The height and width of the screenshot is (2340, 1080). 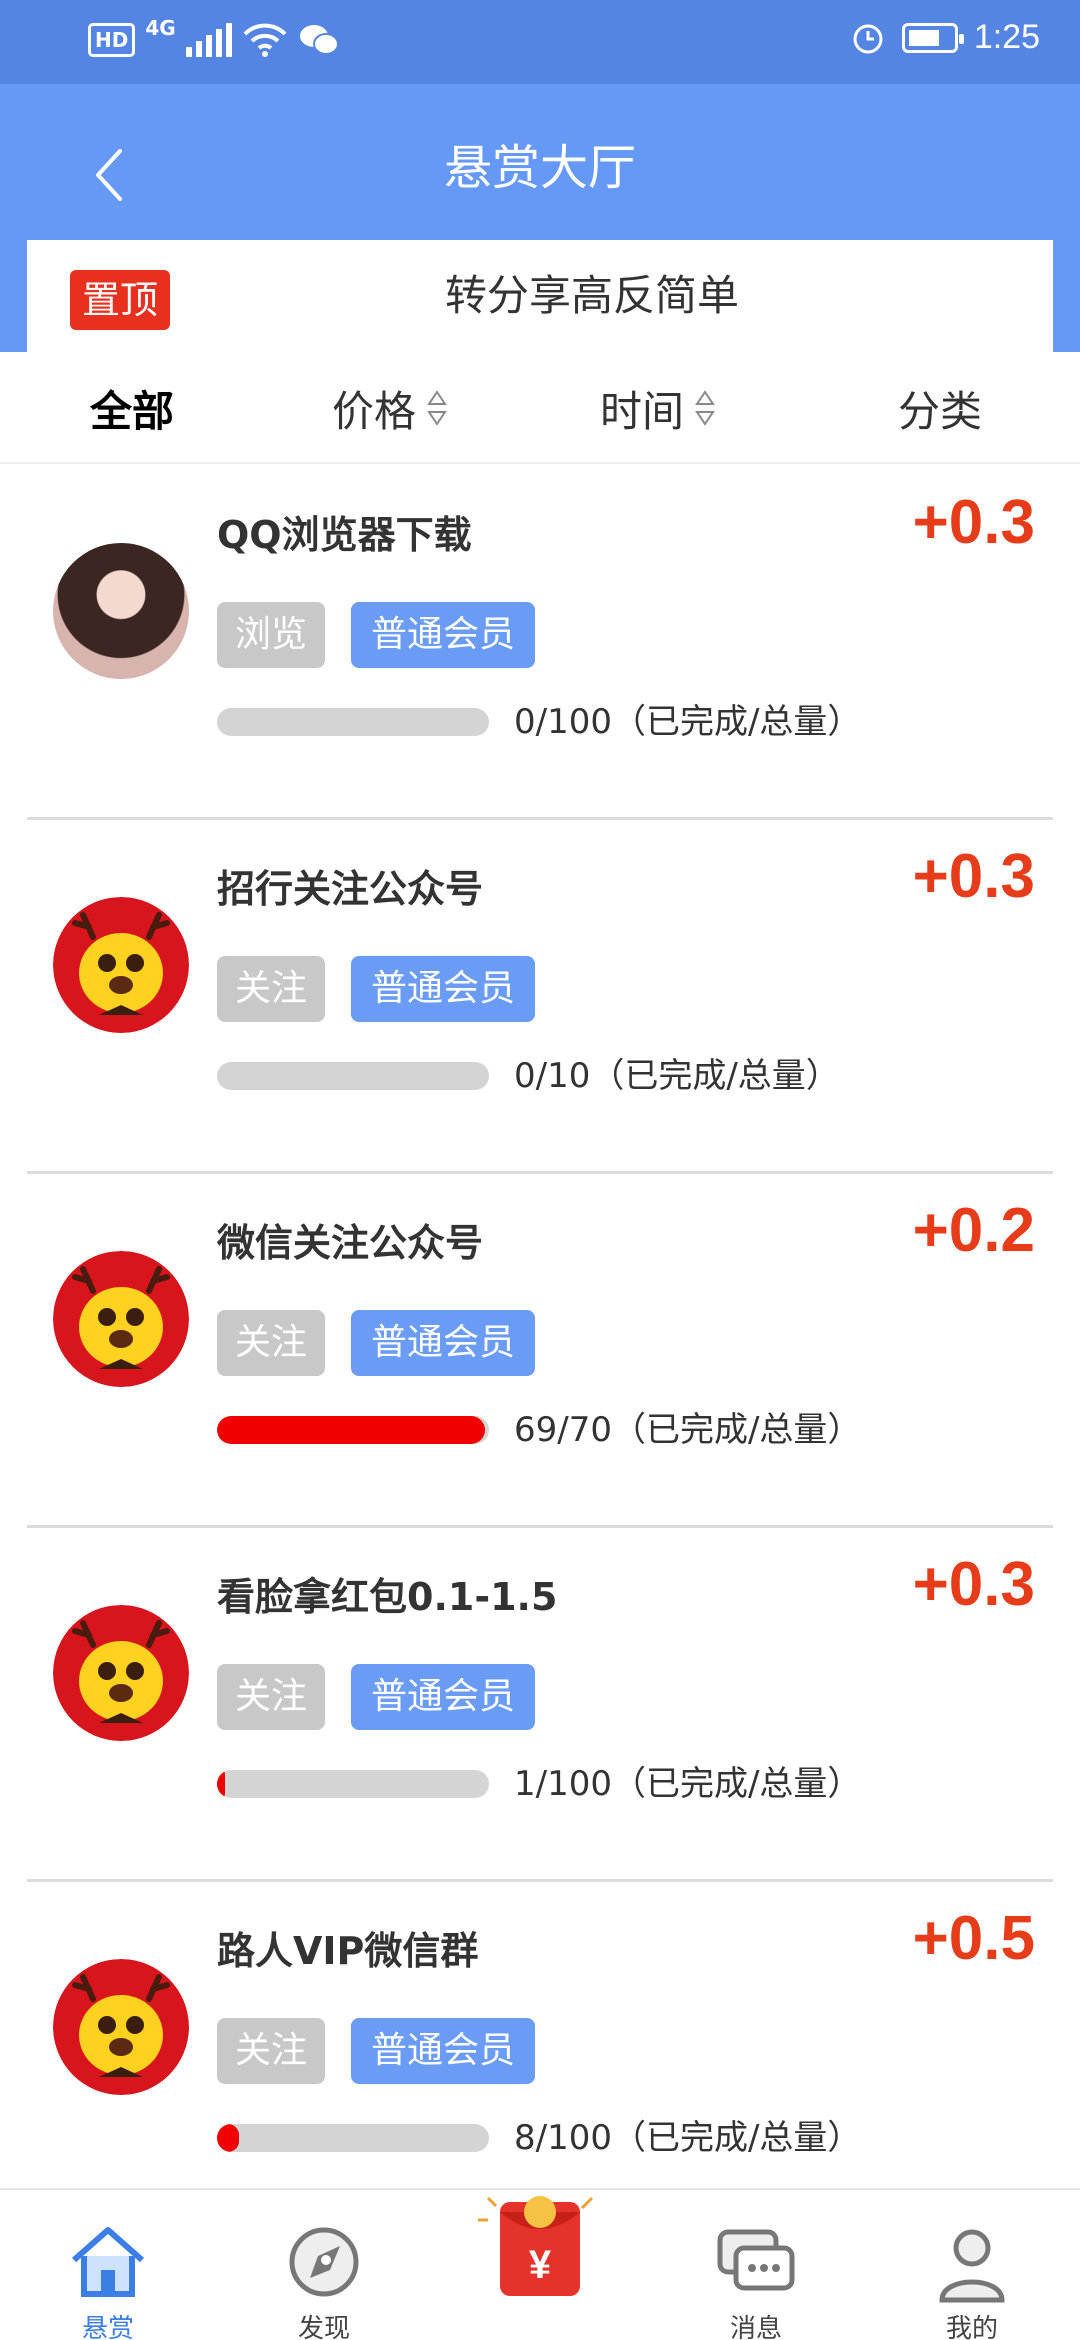 I want to click on pinned-text: 转分享高反简单, so click(x=591, y=295).